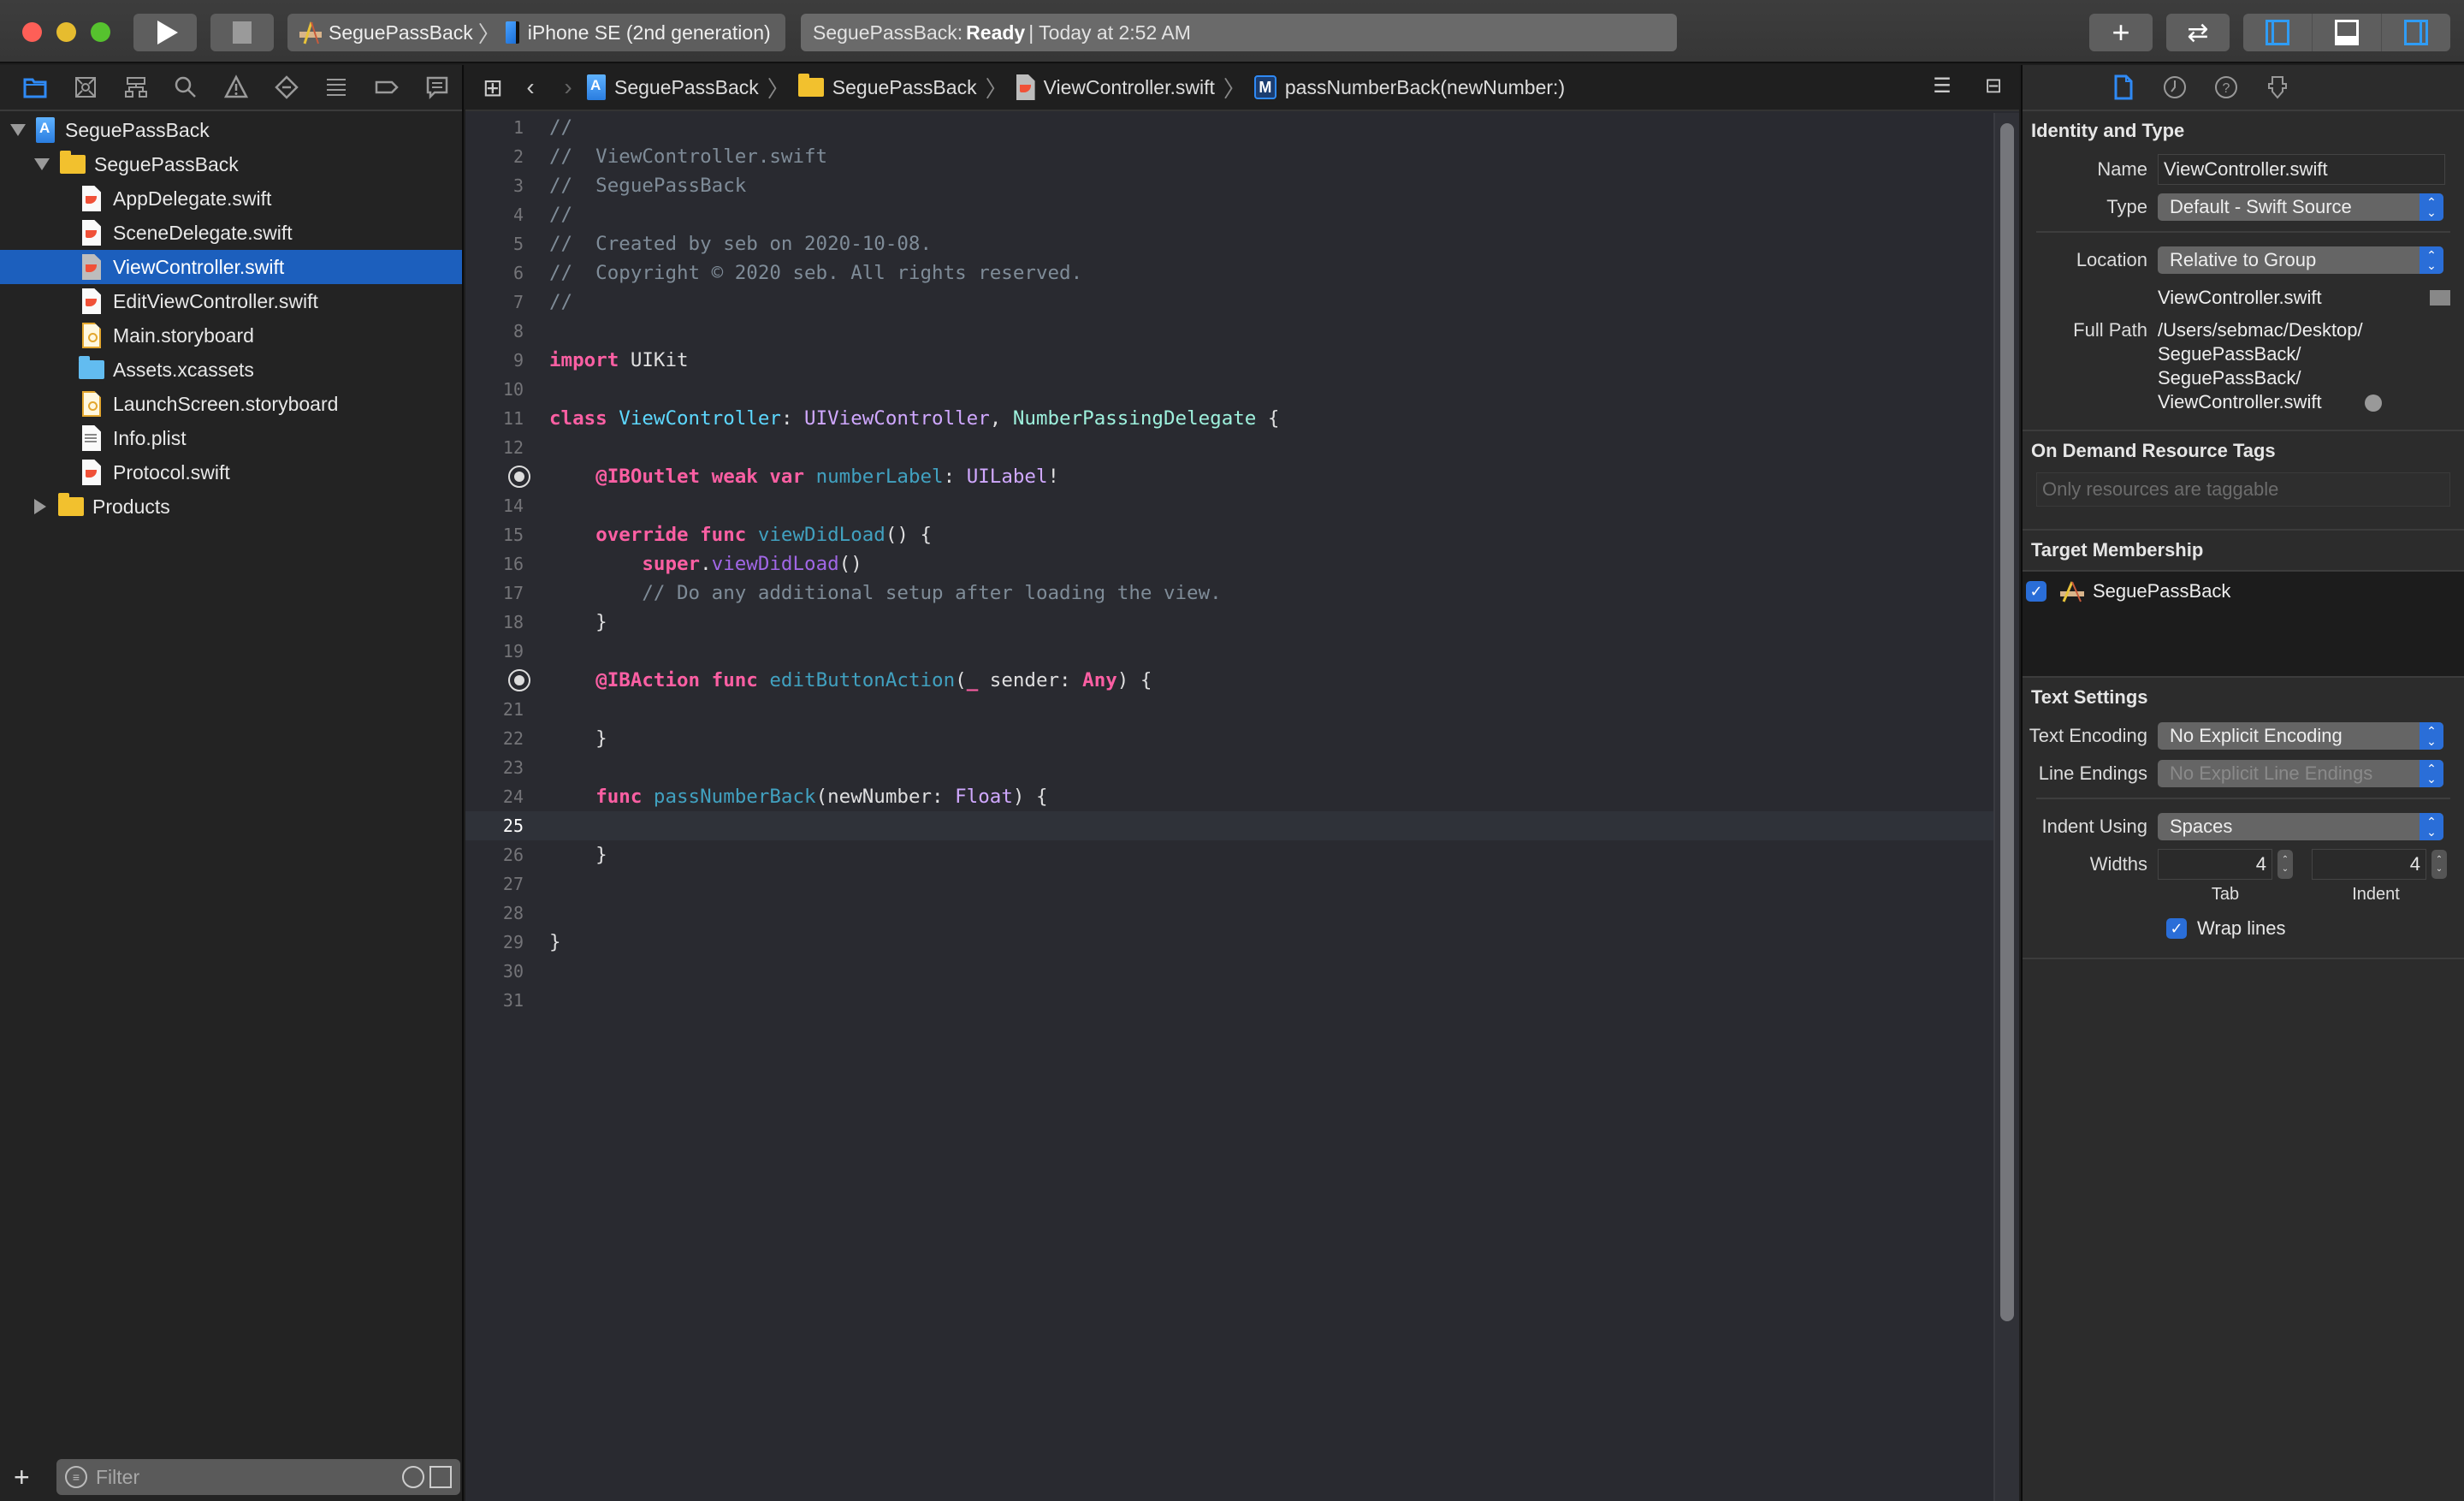 The height and width of the screenshot is (1501, 2464). I want to click on code-line: 10, so click(1229, 389).